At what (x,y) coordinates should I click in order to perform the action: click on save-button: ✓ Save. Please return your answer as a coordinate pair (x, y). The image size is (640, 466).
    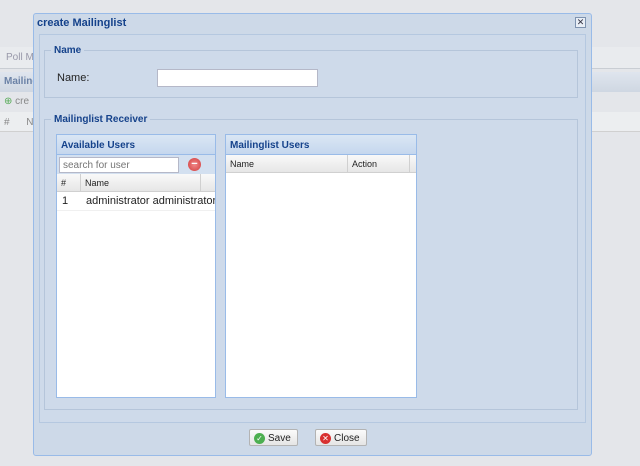
    Looking at the image, I should click on (273, 437).